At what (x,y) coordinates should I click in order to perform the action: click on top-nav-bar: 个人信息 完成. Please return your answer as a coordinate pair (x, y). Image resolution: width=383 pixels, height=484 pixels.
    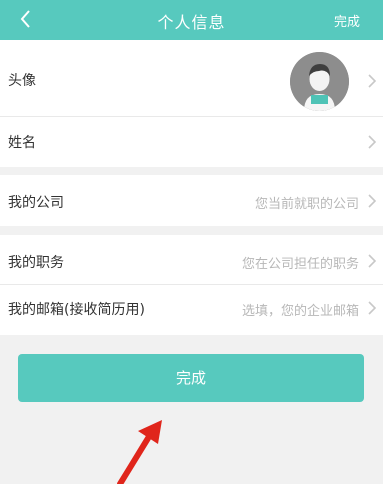
    Looking at the image, I should click on (191, 20).